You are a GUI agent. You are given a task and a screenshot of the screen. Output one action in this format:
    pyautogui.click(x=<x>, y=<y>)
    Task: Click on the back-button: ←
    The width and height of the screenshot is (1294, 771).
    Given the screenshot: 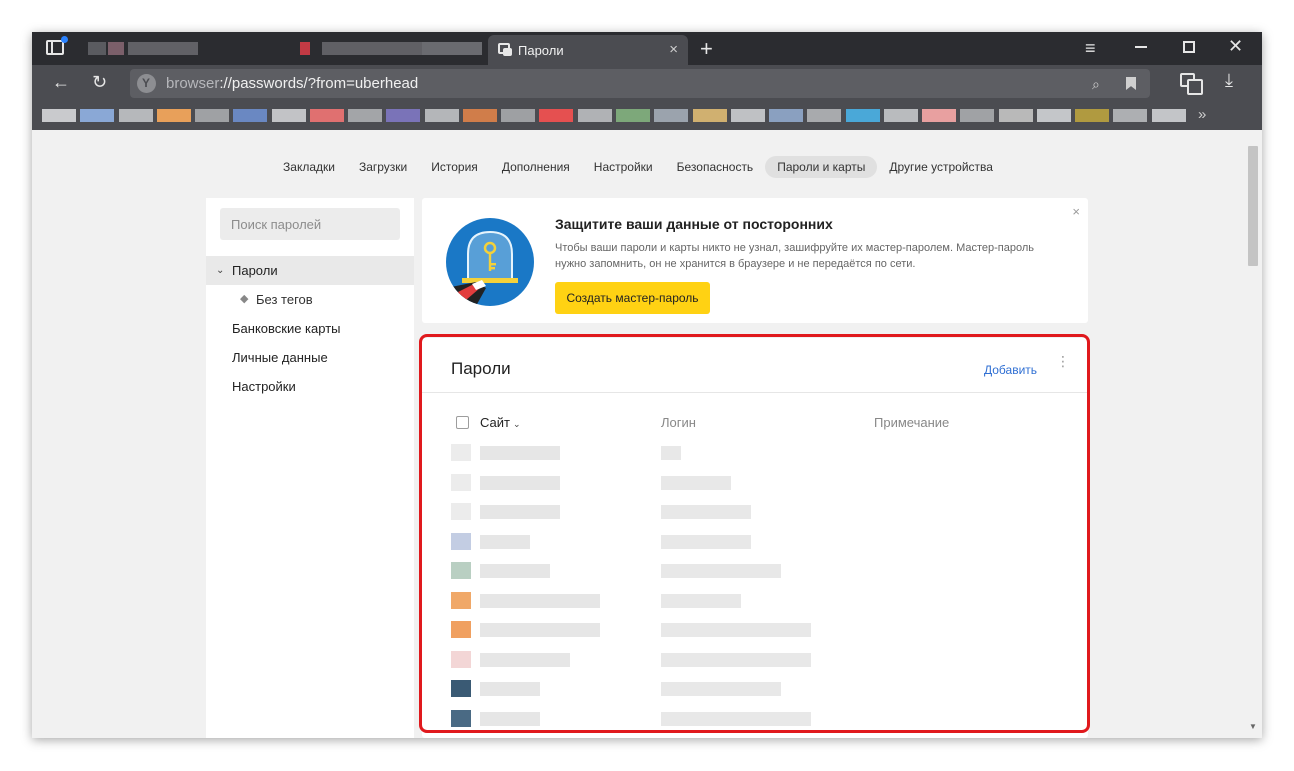 What is the action you would take?
    pyautogui.click(x=61, y=82)
    